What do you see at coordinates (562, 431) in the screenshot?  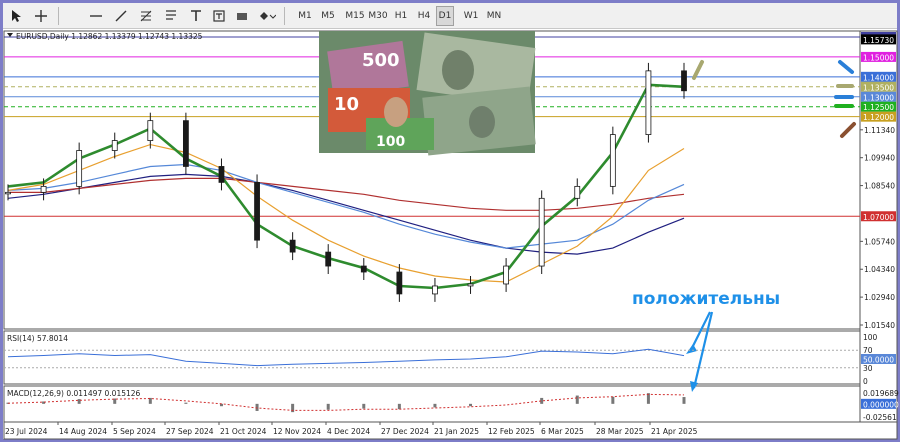 I see `time-label: 6 Mar 2025` at bounding box center [562, 431].